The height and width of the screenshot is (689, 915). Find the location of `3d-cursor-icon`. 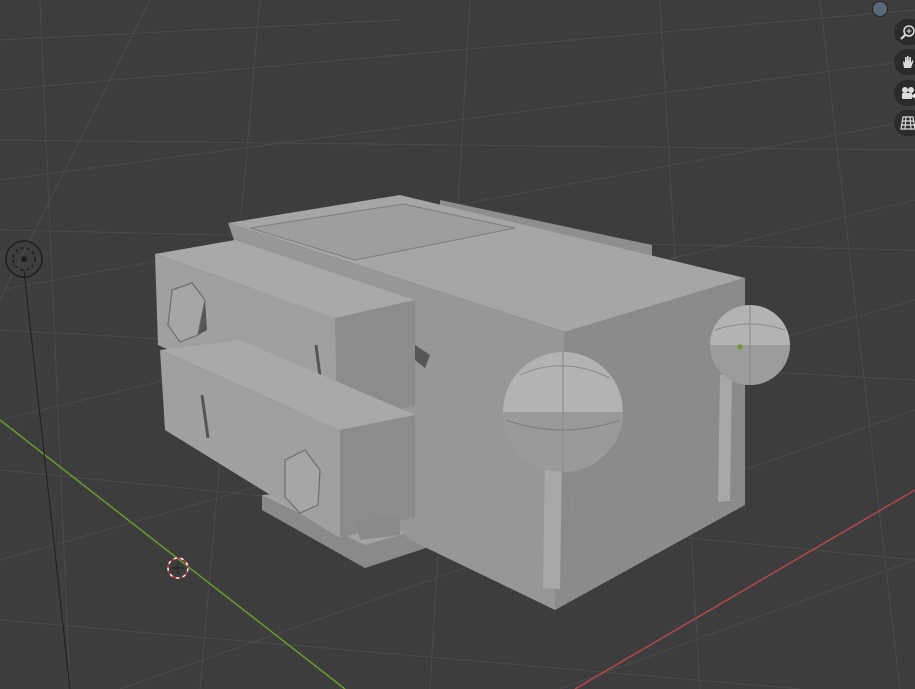

3d-cursor-icon is located at coordinates (178, 568).